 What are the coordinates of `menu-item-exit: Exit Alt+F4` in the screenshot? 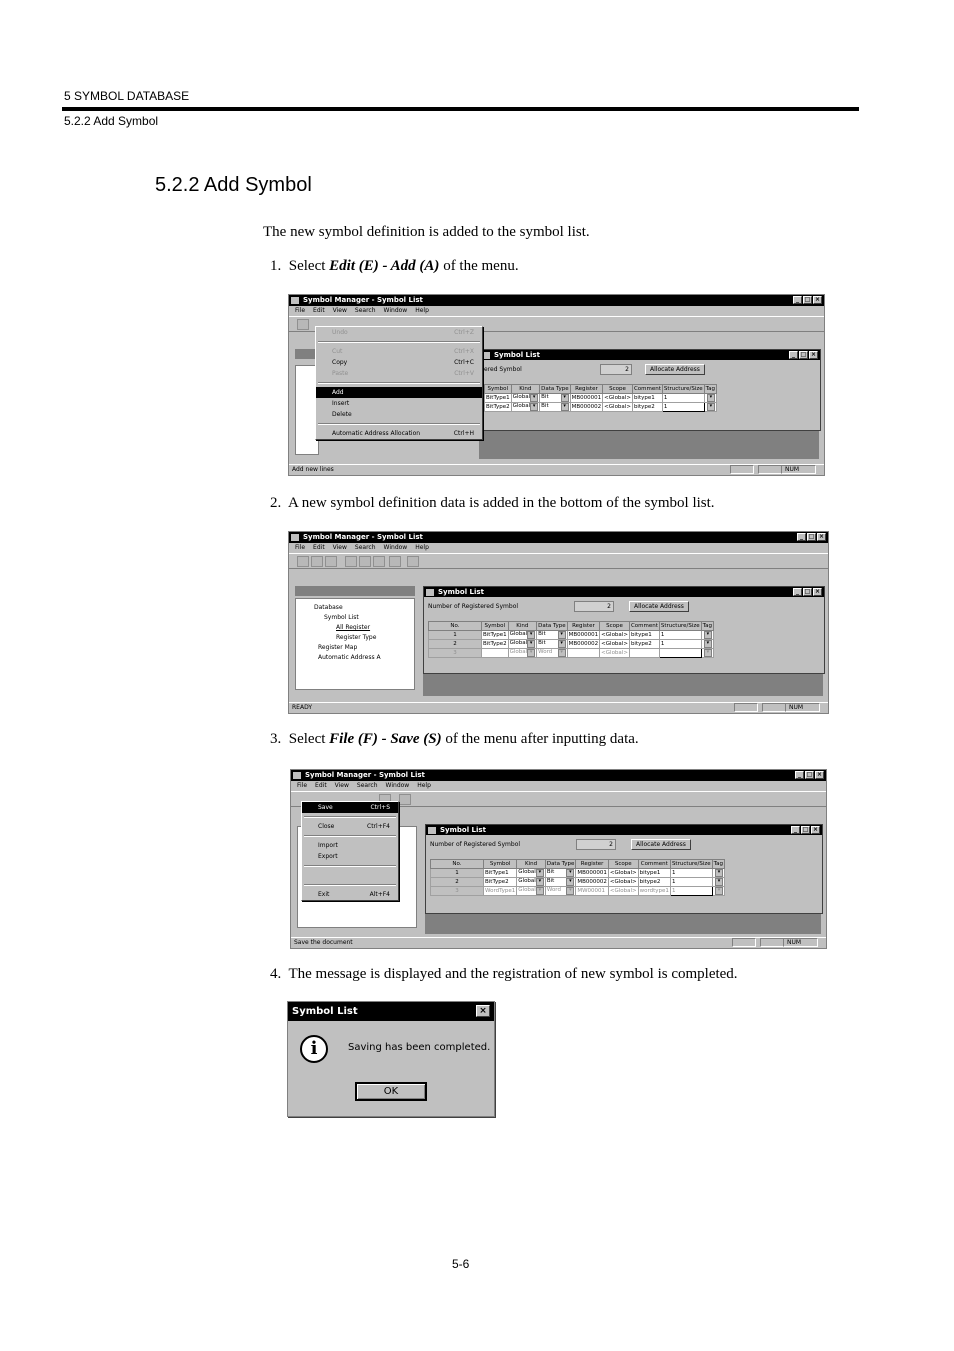 It's located at (350, 894).